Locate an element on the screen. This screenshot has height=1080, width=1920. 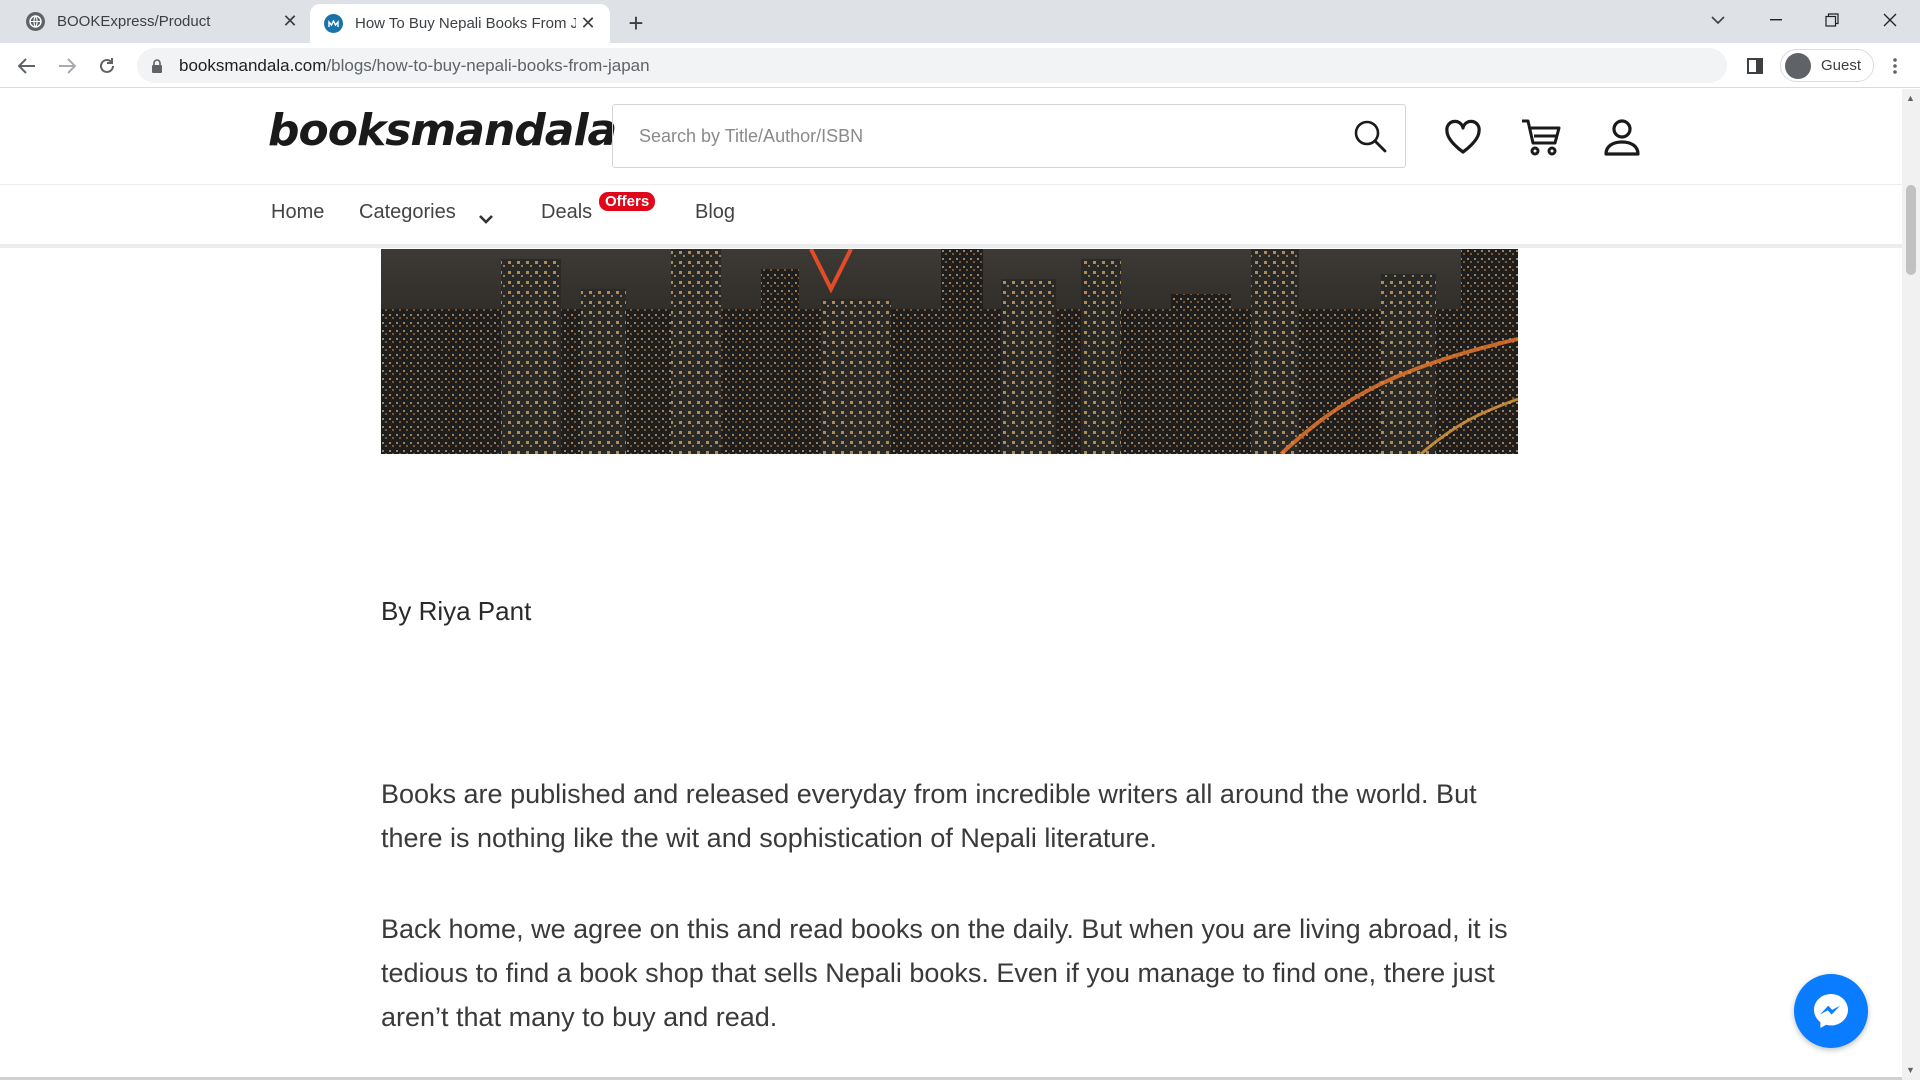
profile-button: Guest is located at coordinates (1827, 65).